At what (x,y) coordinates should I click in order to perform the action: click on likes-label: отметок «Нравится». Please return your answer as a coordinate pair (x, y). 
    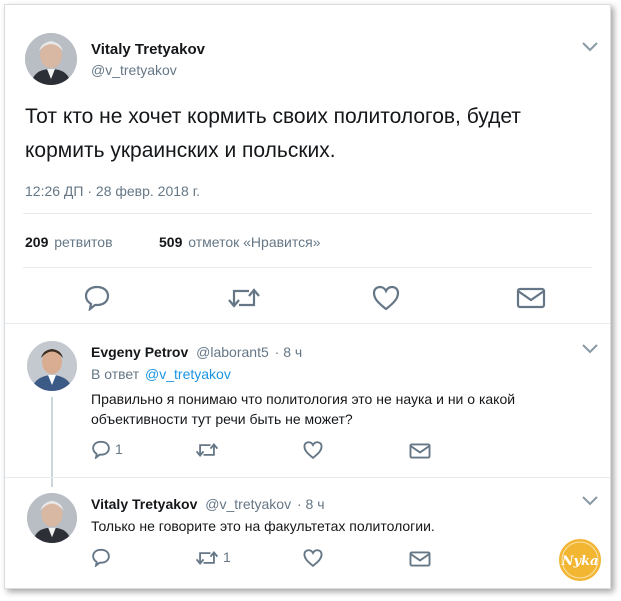
    Looking at the image, I should click on (254, 242).